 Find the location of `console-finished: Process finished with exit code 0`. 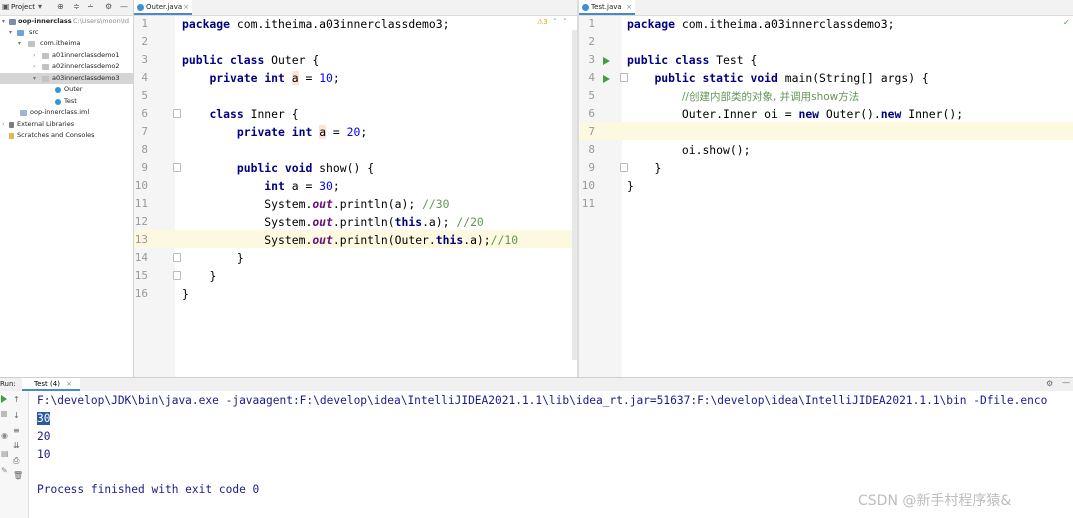

console-finished: Process finished with exit code 0 is located at coordinates (148, 489).